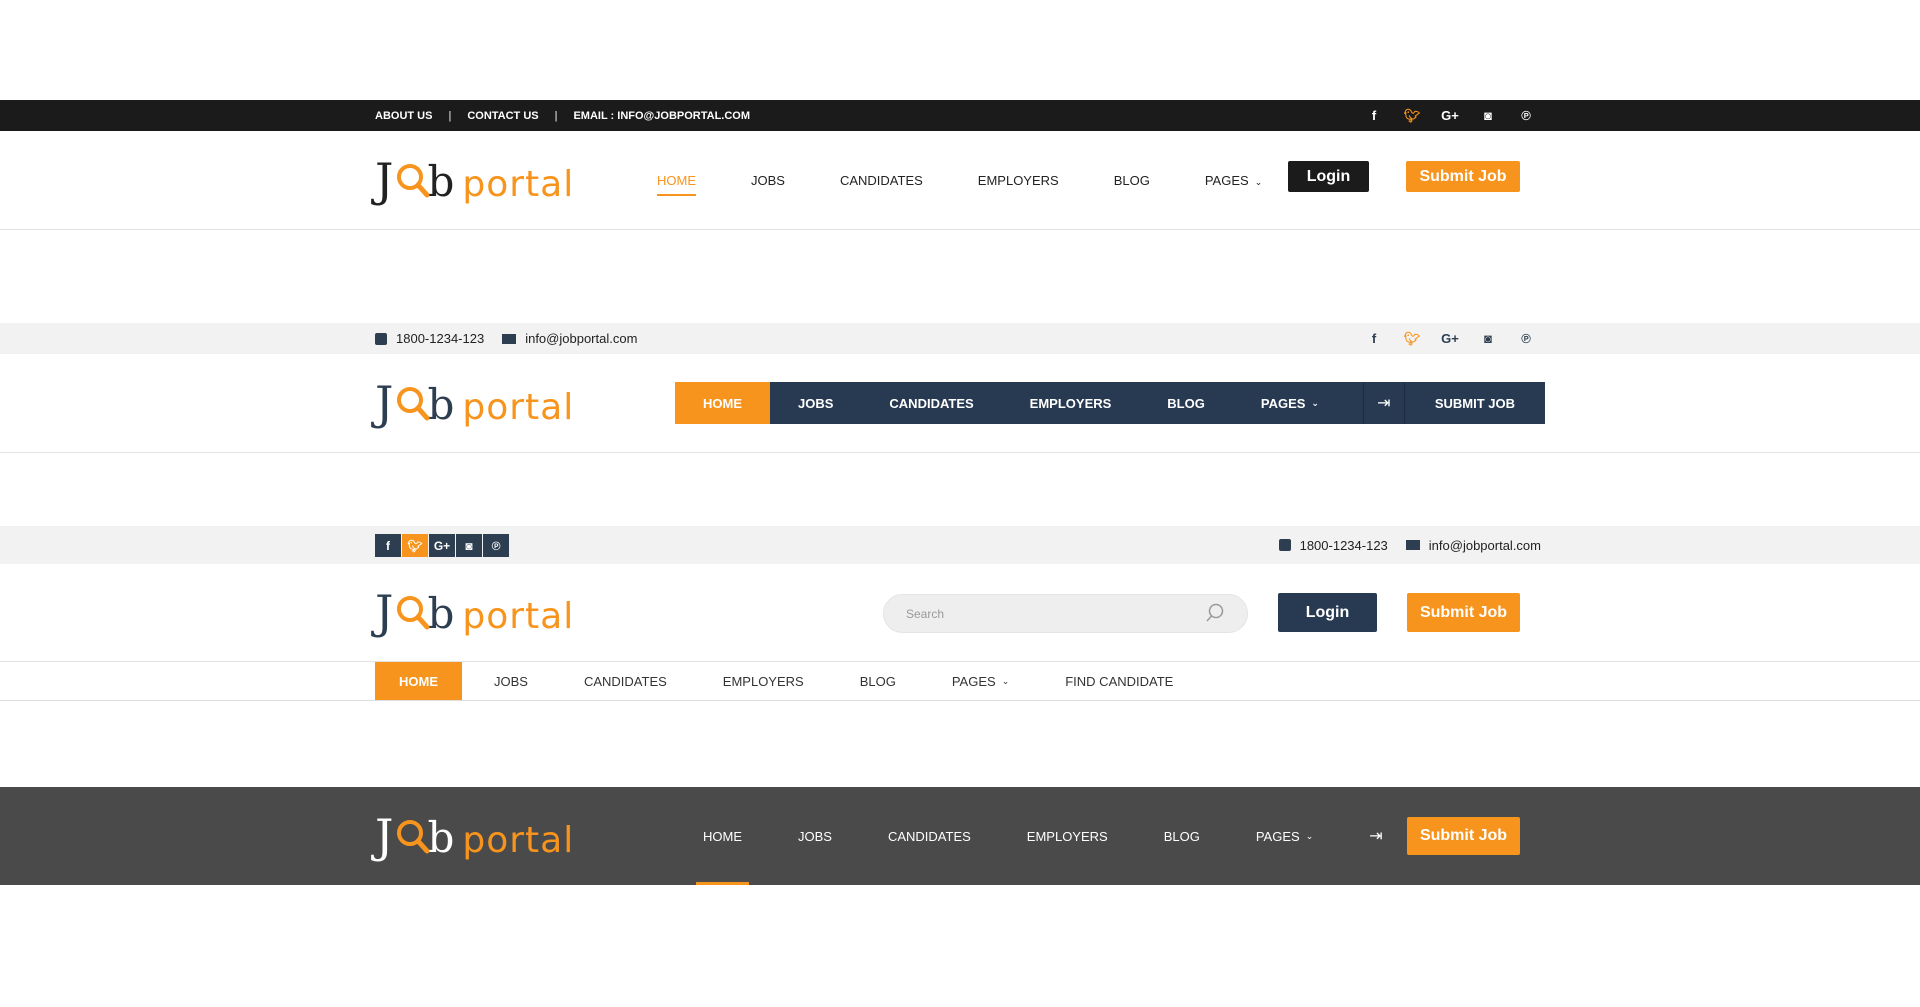 The image size is (1920, 1007). What do you see at coordinates (925, 613) in the screenshot?
I see `search-placeholder: Search` at bounding box center [925, 613].